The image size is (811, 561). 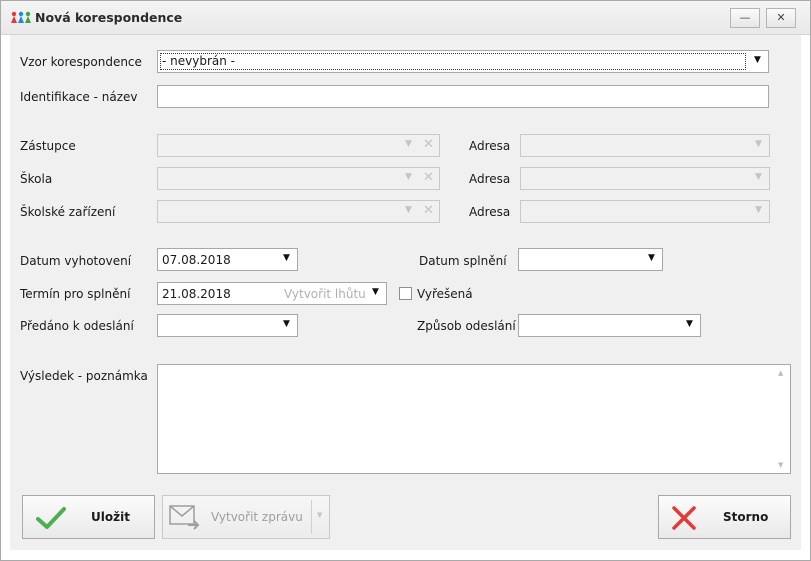 I want to click on zastupce-adresa-select: ▼, so click(x=645, y=145).